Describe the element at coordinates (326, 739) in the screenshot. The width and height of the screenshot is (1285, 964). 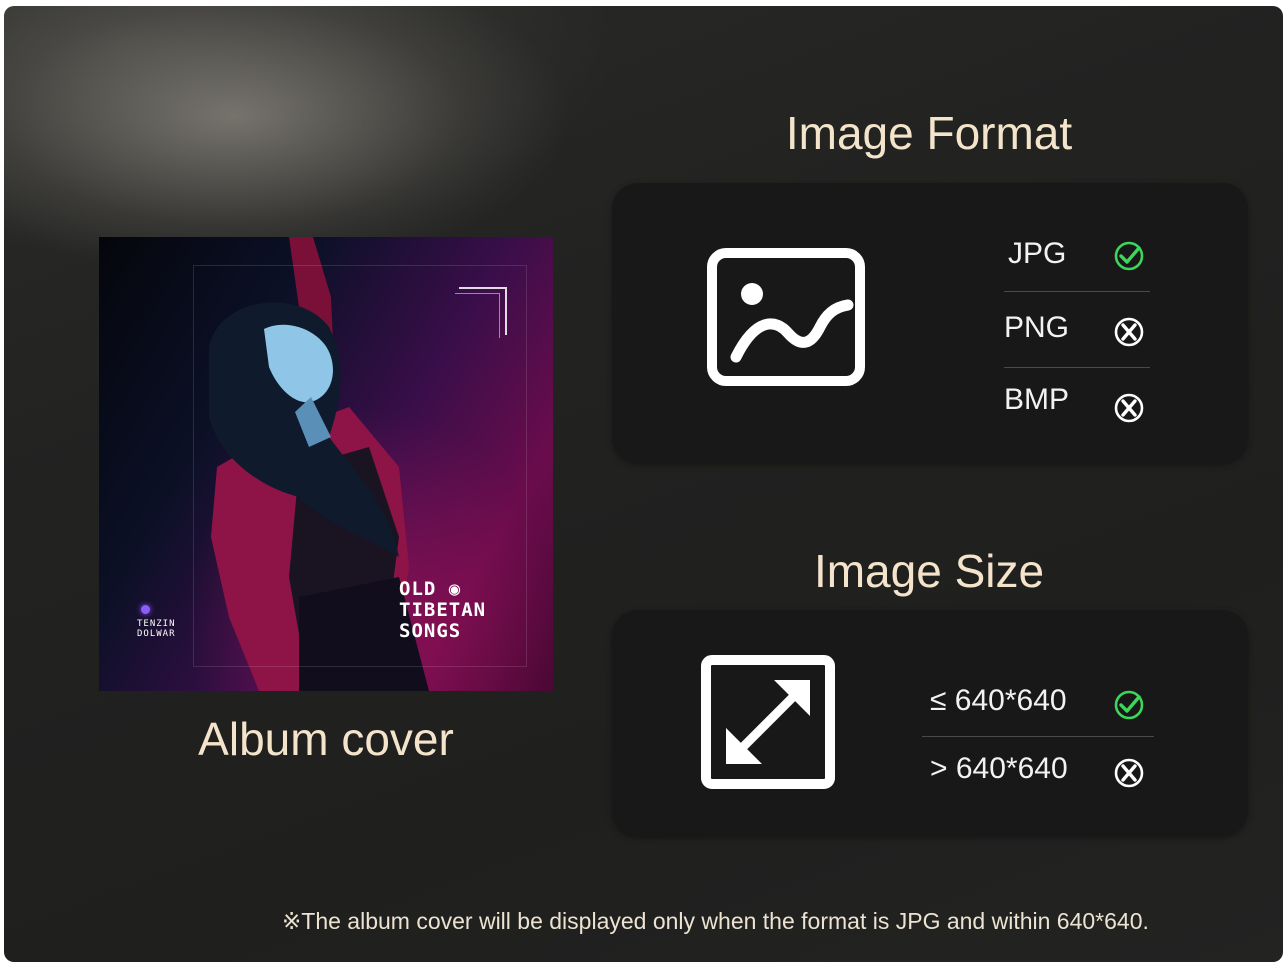
I see `album-cover-label: Album cover` at that location.